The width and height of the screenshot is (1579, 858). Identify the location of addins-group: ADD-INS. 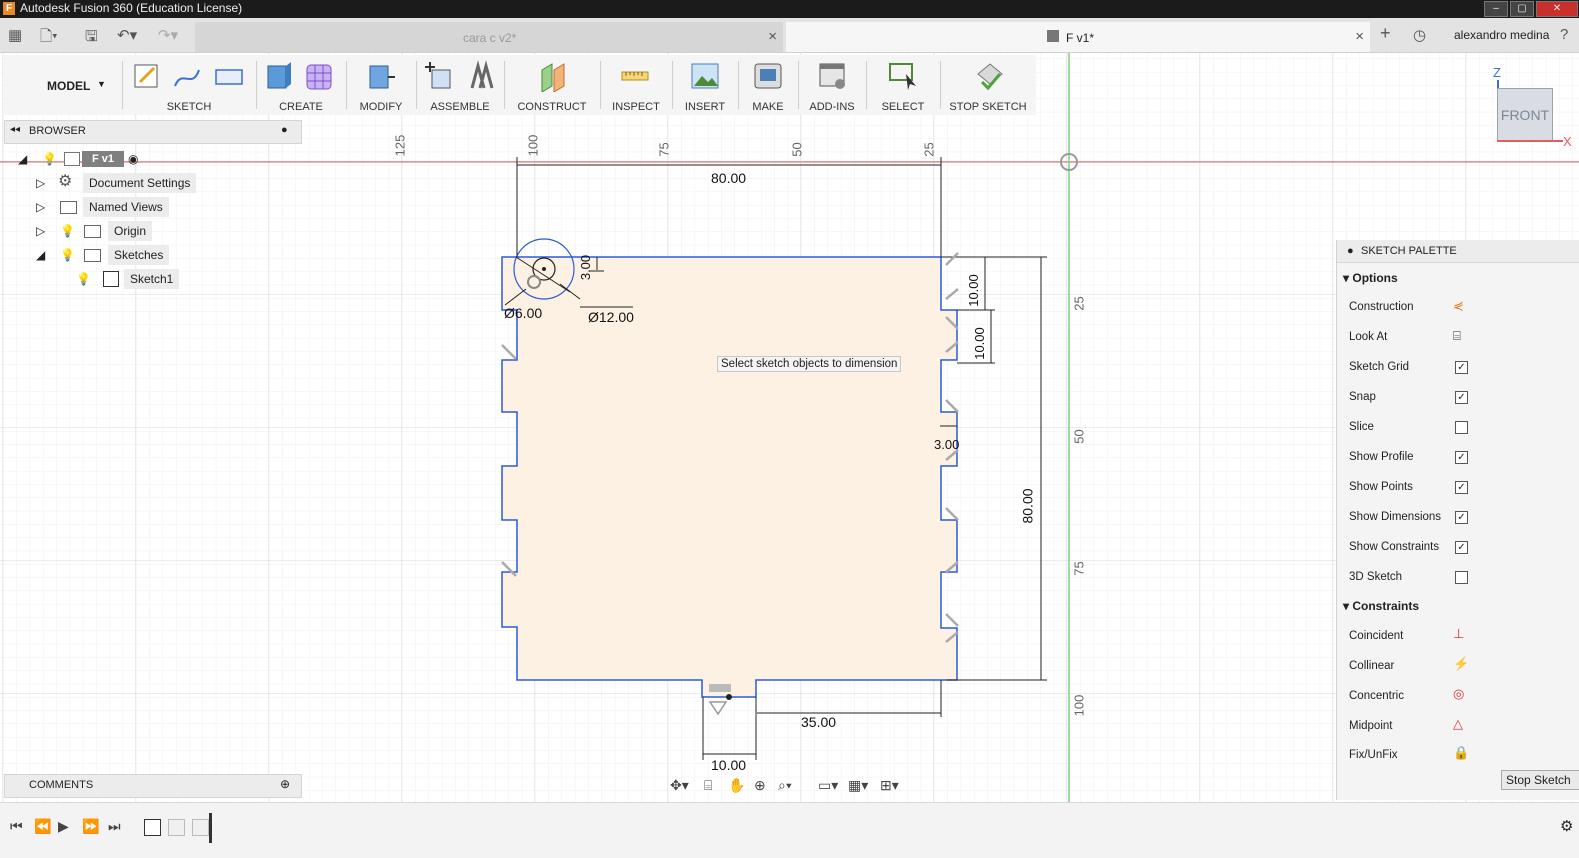
(832, 85).